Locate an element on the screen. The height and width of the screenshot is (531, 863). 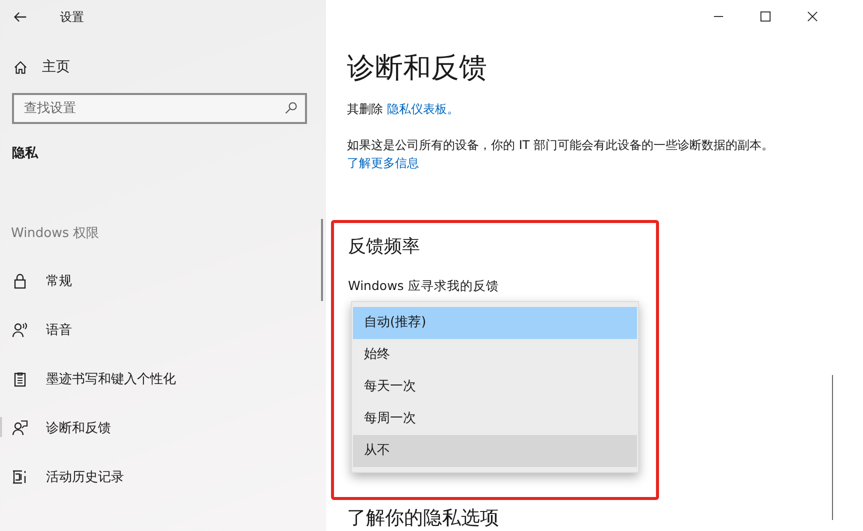
description-text: 其删除 隐私仪表板。 is located at coordinates (403, 109).